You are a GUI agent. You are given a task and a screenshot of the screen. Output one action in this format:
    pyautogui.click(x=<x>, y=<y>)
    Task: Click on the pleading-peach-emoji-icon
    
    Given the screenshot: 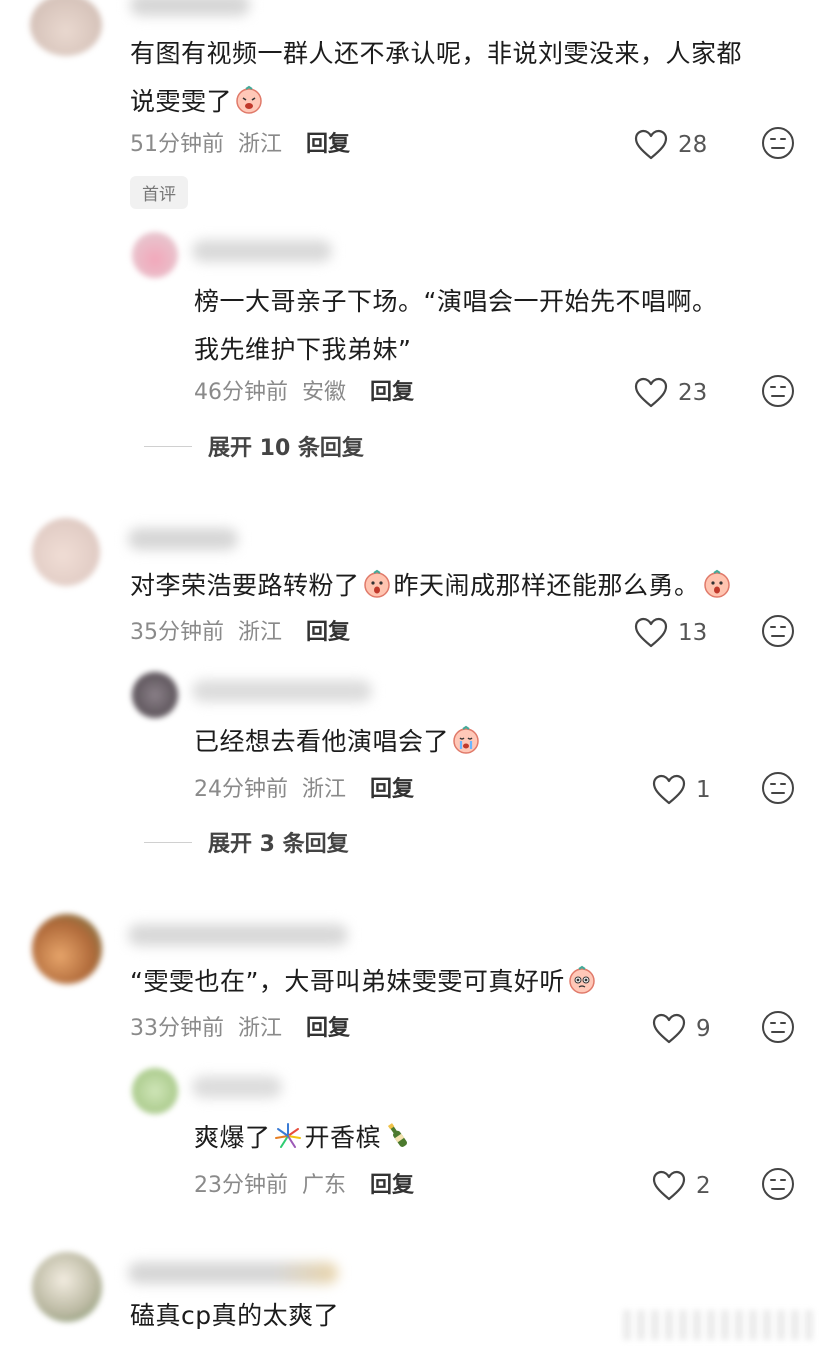 What is the action you would take?
    pyautogui.click(x=582, y=979)
    